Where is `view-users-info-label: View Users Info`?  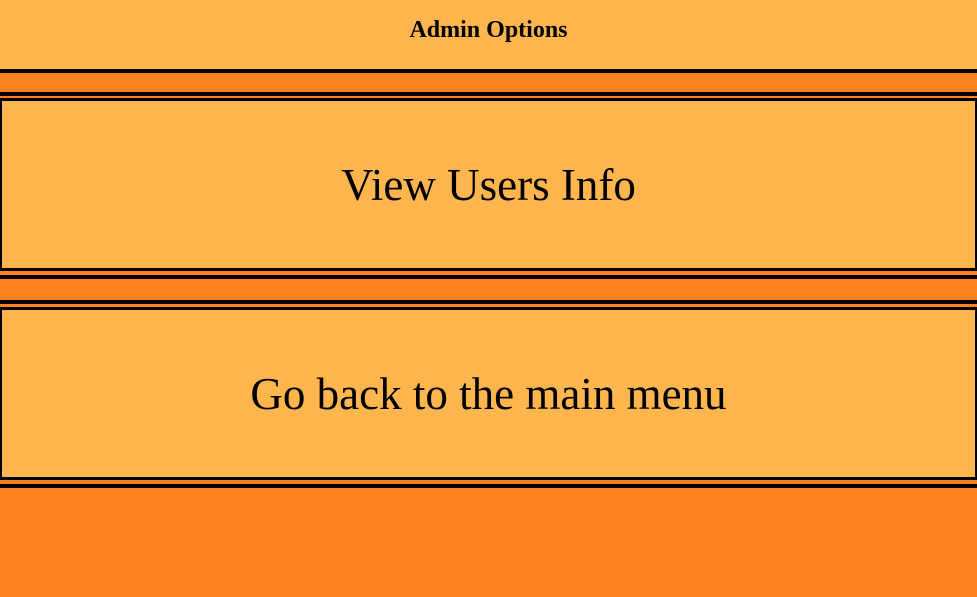
view-users-info-label: View Users Info is located at coordinates (488, 184).